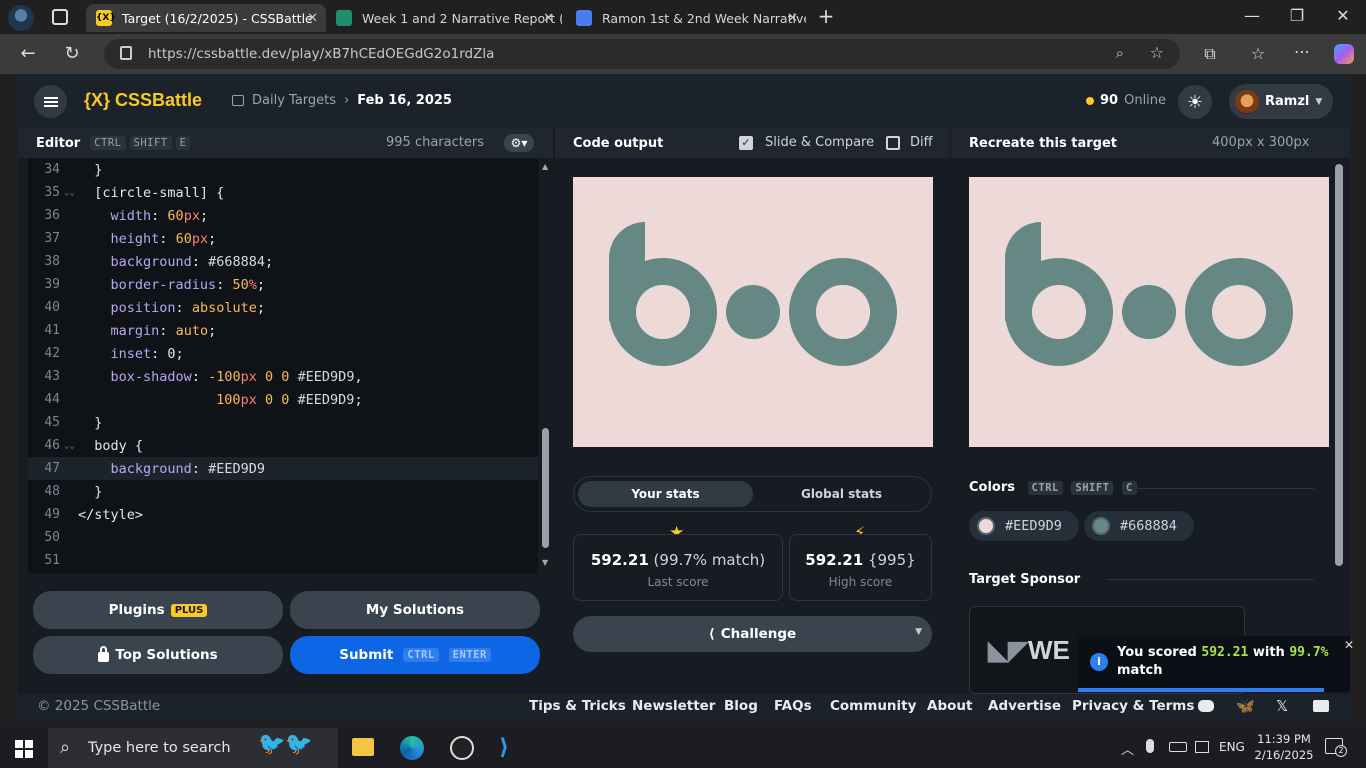  I want to click on target-panel-scrollbar, so click(1339, 421).